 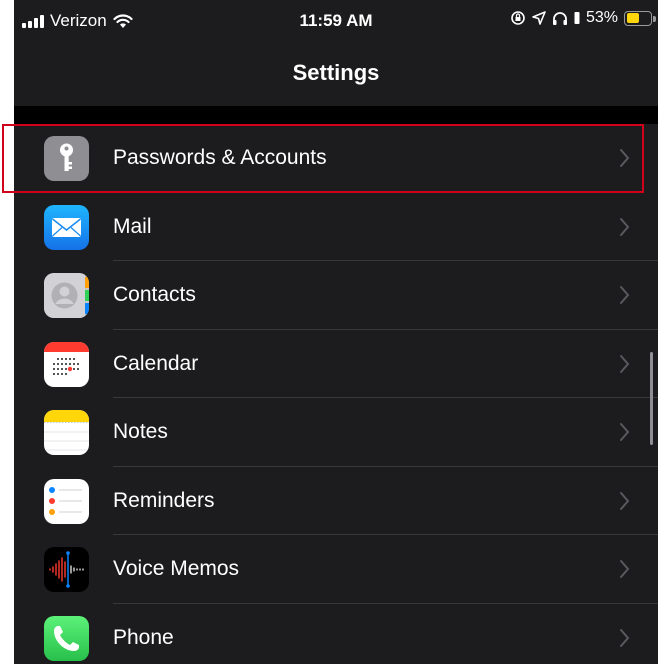 I want to click on calendar-icon, so click(x=66, y=364).